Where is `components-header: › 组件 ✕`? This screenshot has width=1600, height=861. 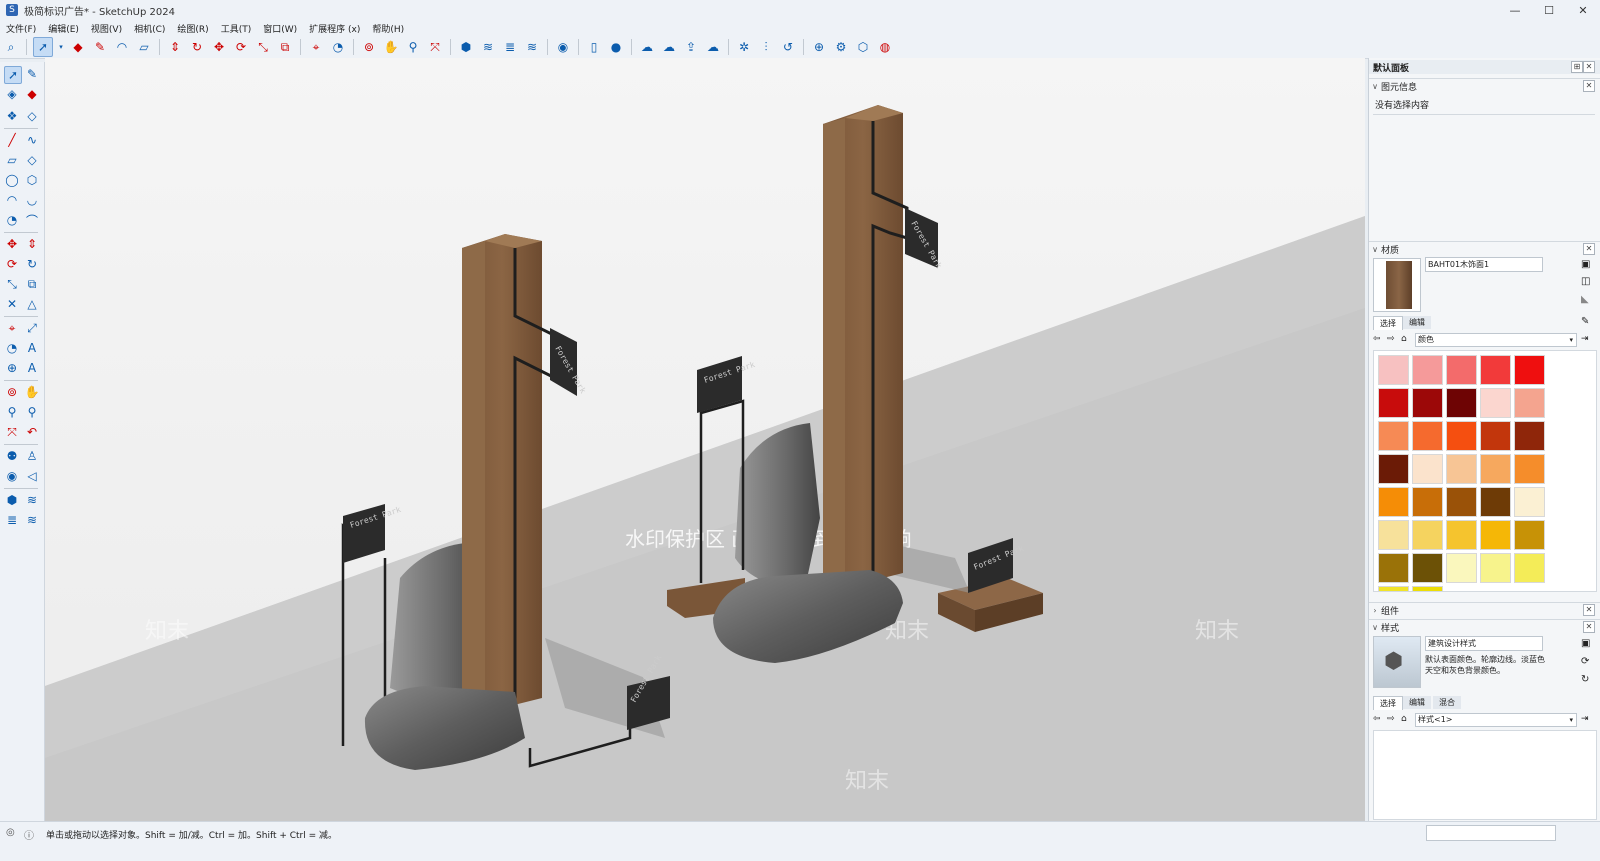
components-header: › 组件 ✕ is located at coordinates (1484, 609).